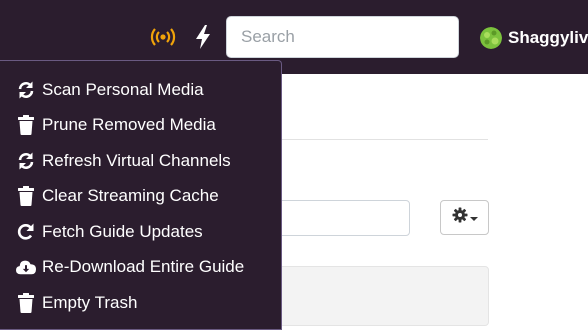 The width and height of the screenshot is (588, 330). Describe the element at coordinates (460, 217) in the screenshot. I see `gear-icon` at that location.